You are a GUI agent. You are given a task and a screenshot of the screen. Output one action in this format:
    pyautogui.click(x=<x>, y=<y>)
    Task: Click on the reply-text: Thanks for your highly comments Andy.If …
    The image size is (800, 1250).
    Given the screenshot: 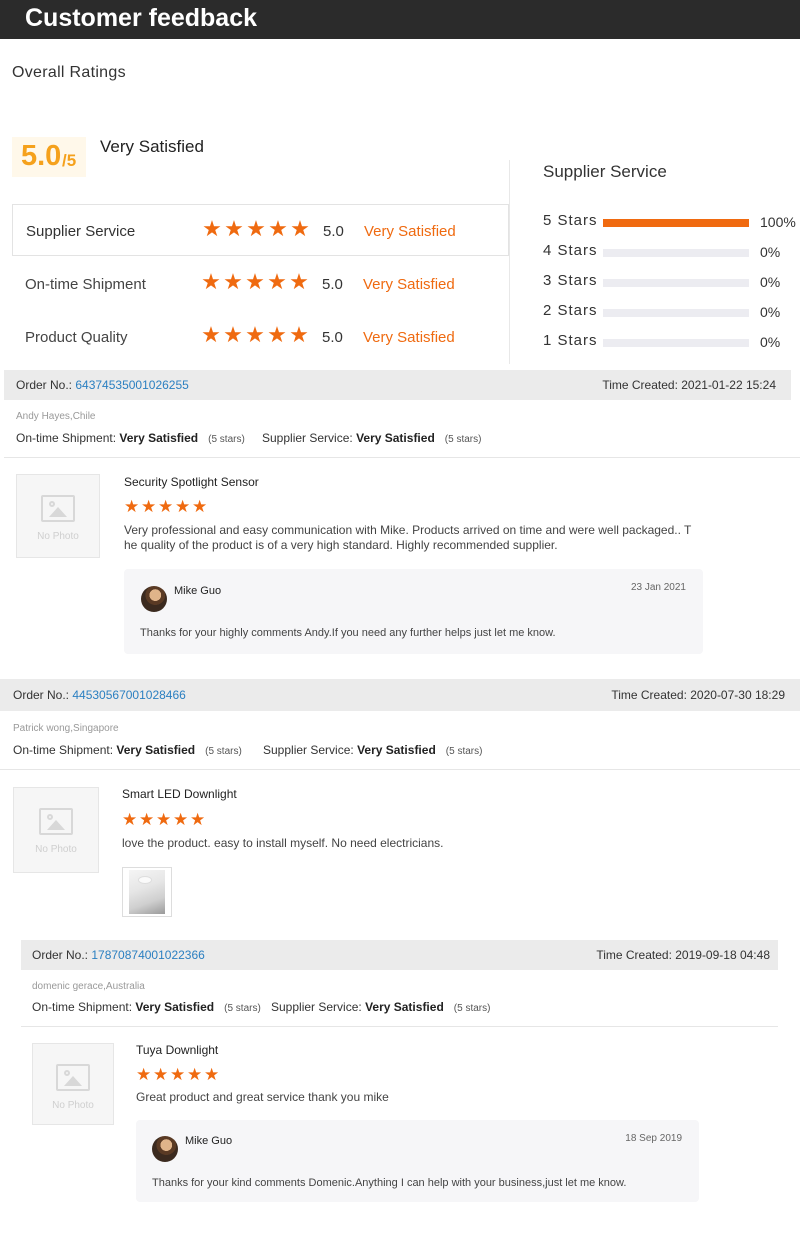 What is the action you would take?
    pyautogui.click(x=348, y=633)
    